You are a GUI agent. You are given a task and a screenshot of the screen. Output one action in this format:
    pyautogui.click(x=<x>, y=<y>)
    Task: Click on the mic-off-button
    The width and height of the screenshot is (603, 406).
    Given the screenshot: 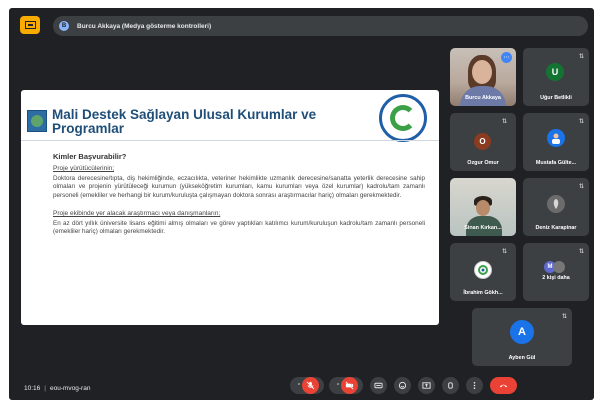 What is the action you would take?
    pyautogui.click(x=311, y=385)
    